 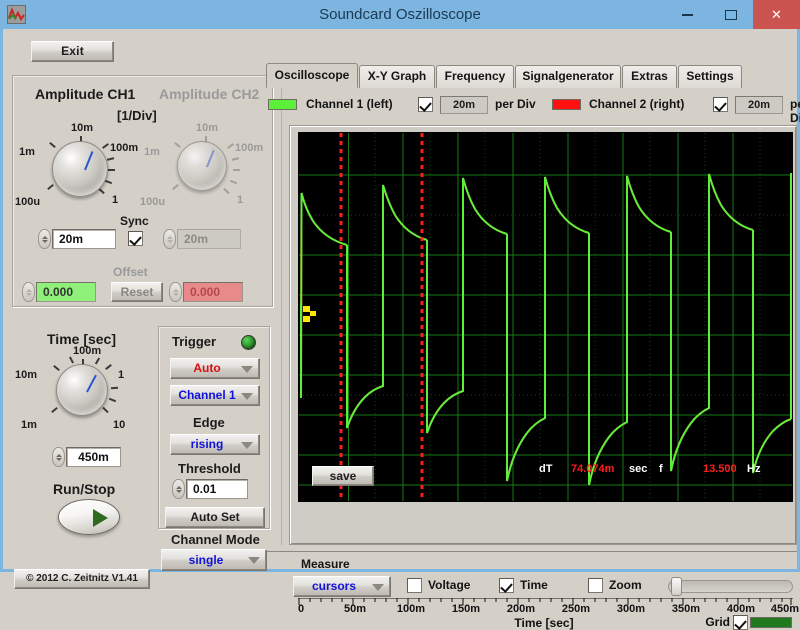 I want to click on offset-ch2-value: 0.000, so click(x=213, y=292).